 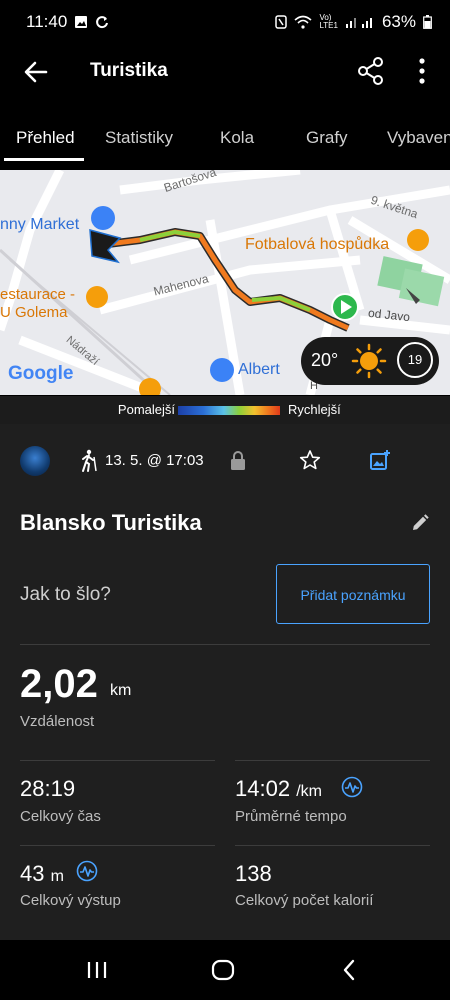 What do you see at coordinates (291, 816) in the screenshot?
I see `pace-label: Průměrné tempo` at bounding box center [291, 816].